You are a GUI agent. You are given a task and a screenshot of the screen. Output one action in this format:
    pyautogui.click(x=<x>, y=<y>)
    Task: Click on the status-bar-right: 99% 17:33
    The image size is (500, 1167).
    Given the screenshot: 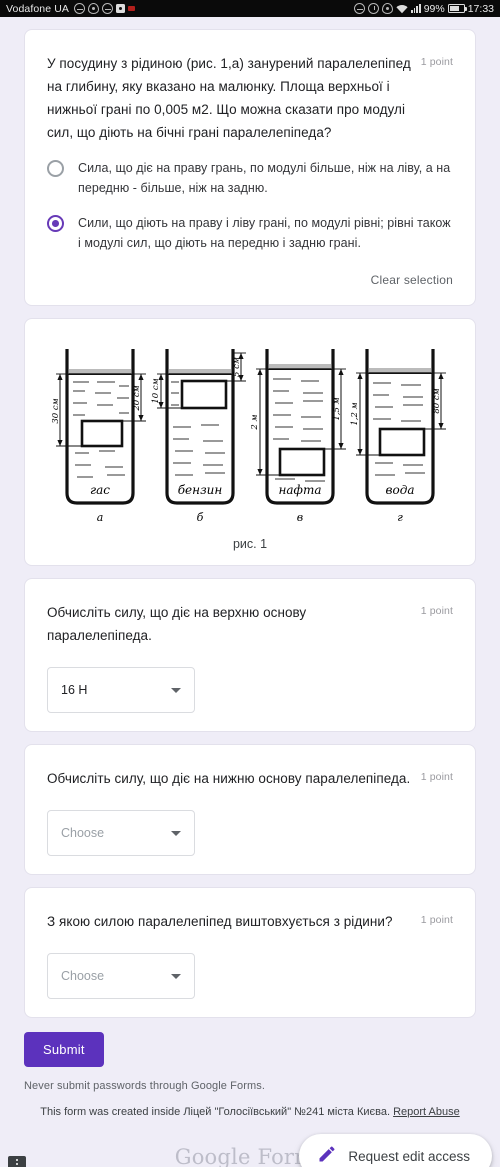 What is the action you would take?
    pyautogui.click(x=423, y=8)
    